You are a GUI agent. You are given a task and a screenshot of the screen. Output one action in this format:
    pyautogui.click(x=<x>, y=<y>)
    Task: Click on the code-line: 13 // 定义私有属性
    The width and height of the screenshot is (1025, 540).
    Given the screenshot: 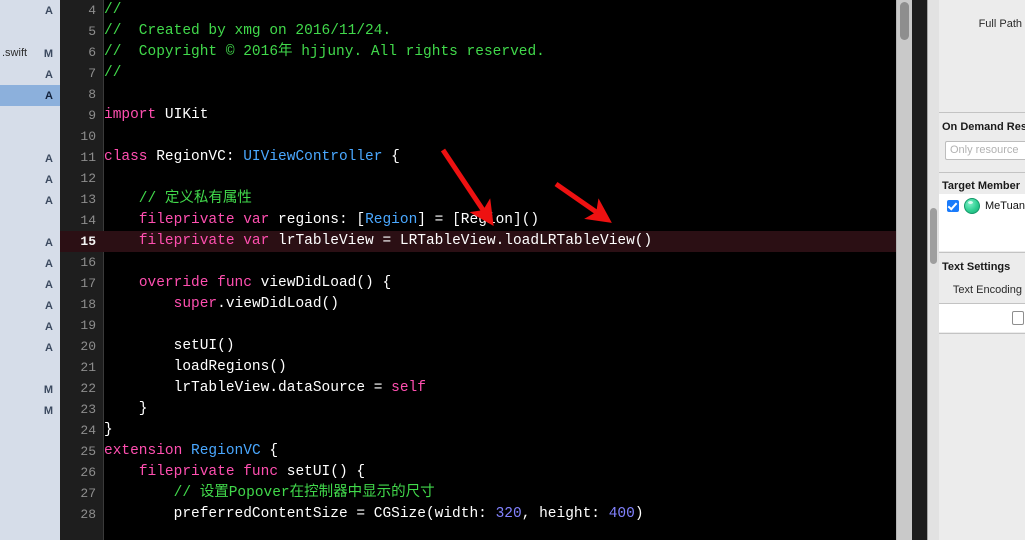 What is the action you would take?
    pyautogui.click(x=486, y=199)
    